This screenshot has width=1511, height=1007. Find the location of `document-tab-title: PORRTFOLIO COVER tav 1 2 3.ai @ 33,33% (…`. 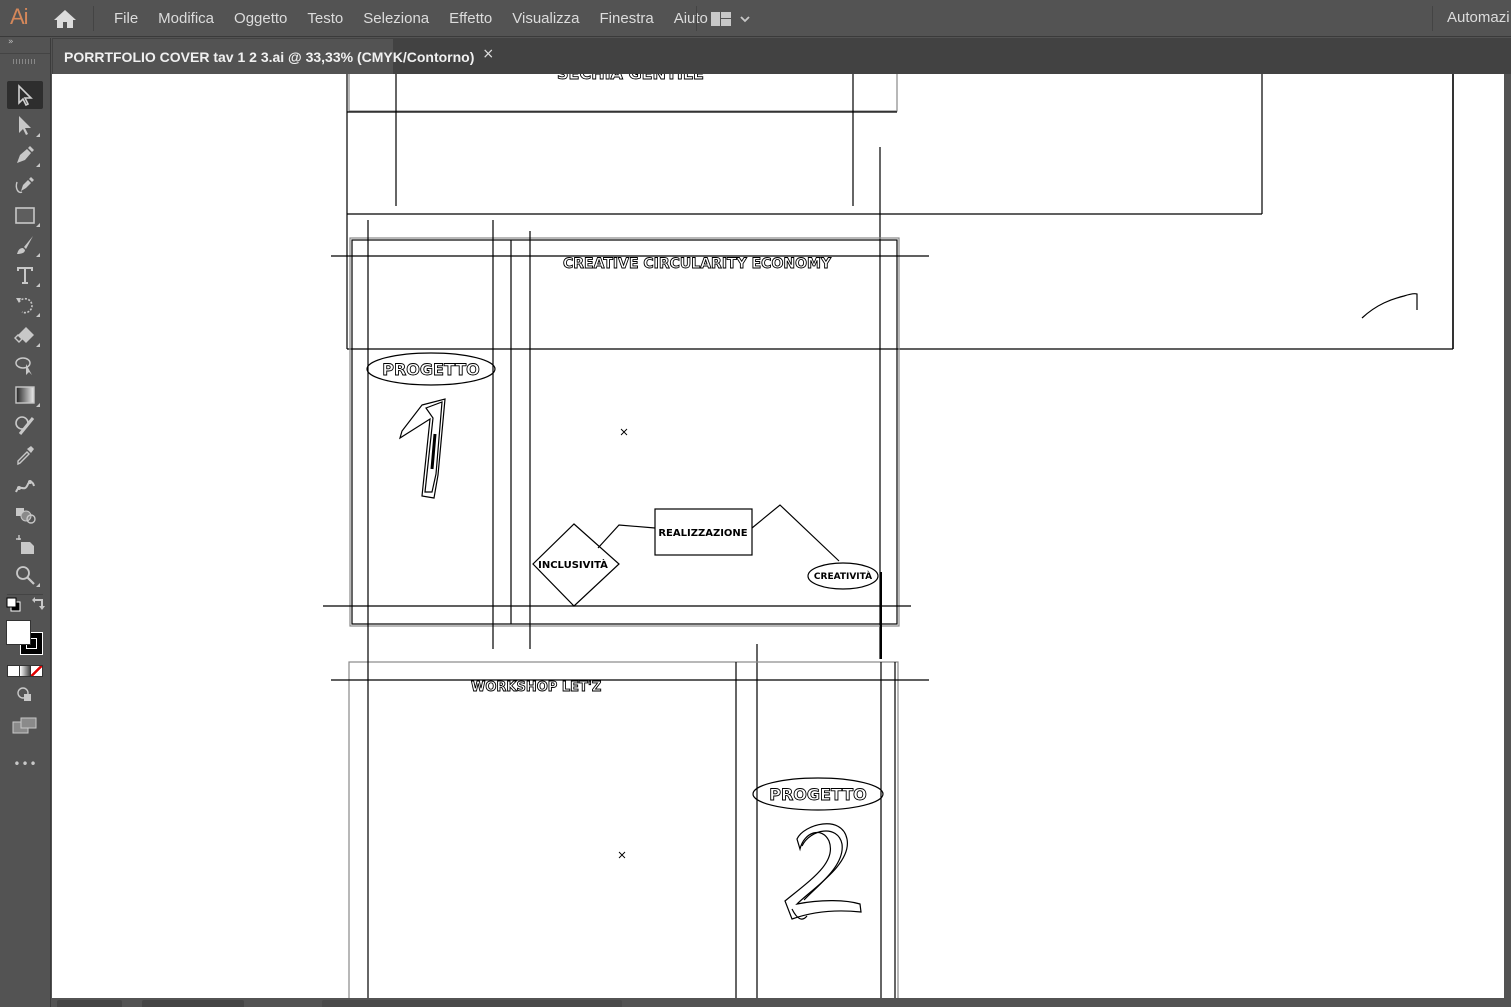

document-tab-title: PORRTFOLIO COVER tav 1 2 3.ai @ 33,33% (… is located at coordinates (269, 56).